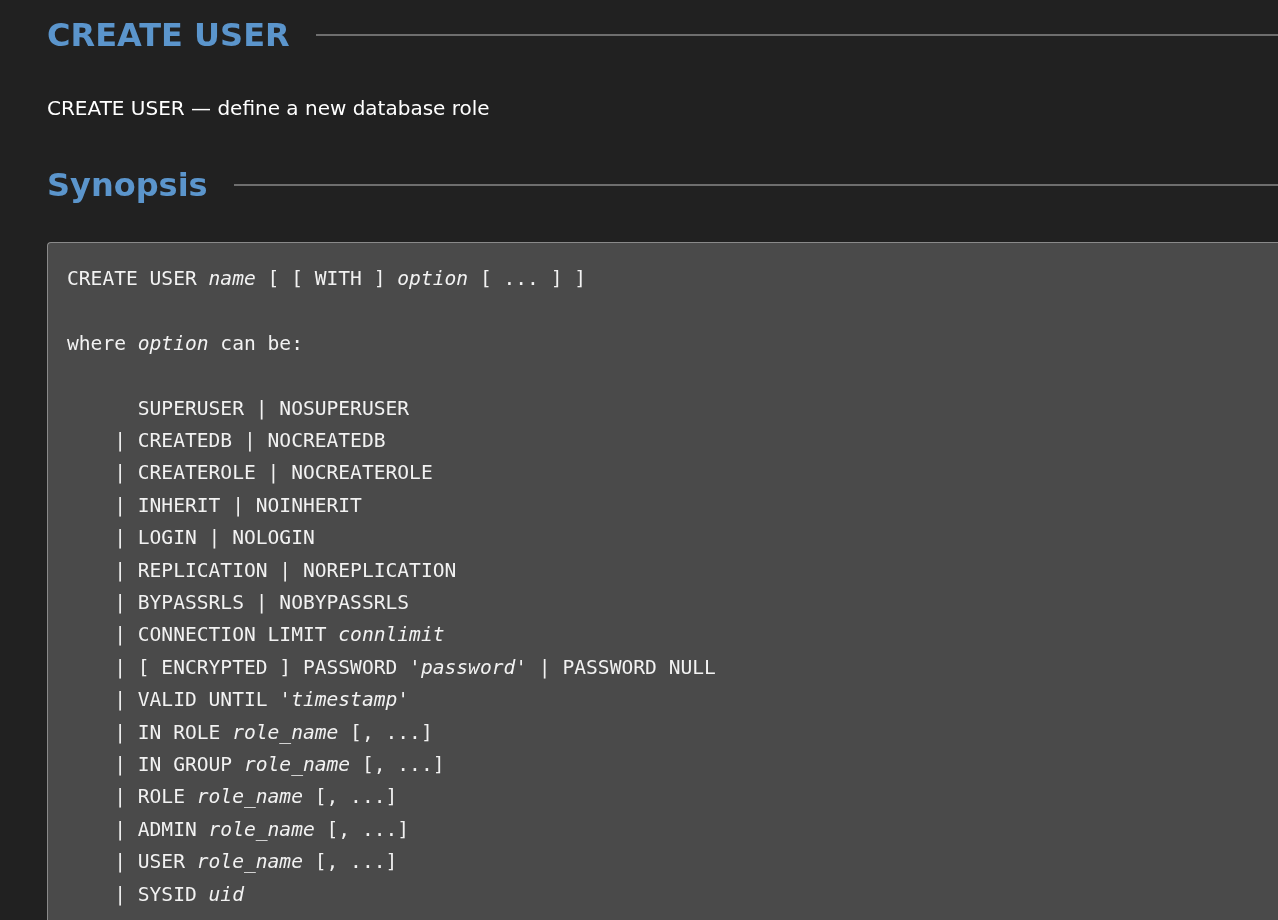  I want to click on code-line: | REPLICATION | NOREPLICATION, so click(285, 570).